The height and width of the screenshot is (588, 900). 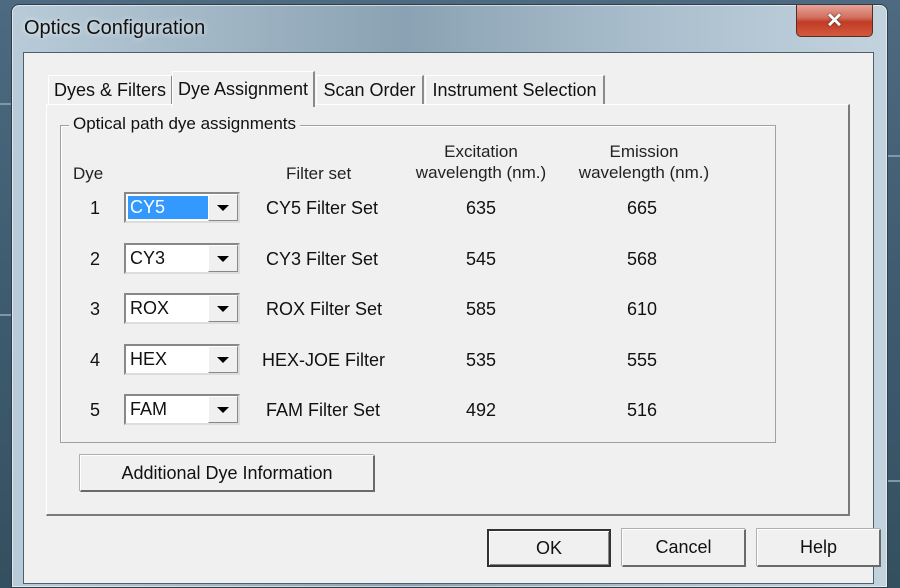 What do you see at coordinates (481, 309) in the screenshot?
I see `excitation-value: 585` at bounding box center [481, 309].